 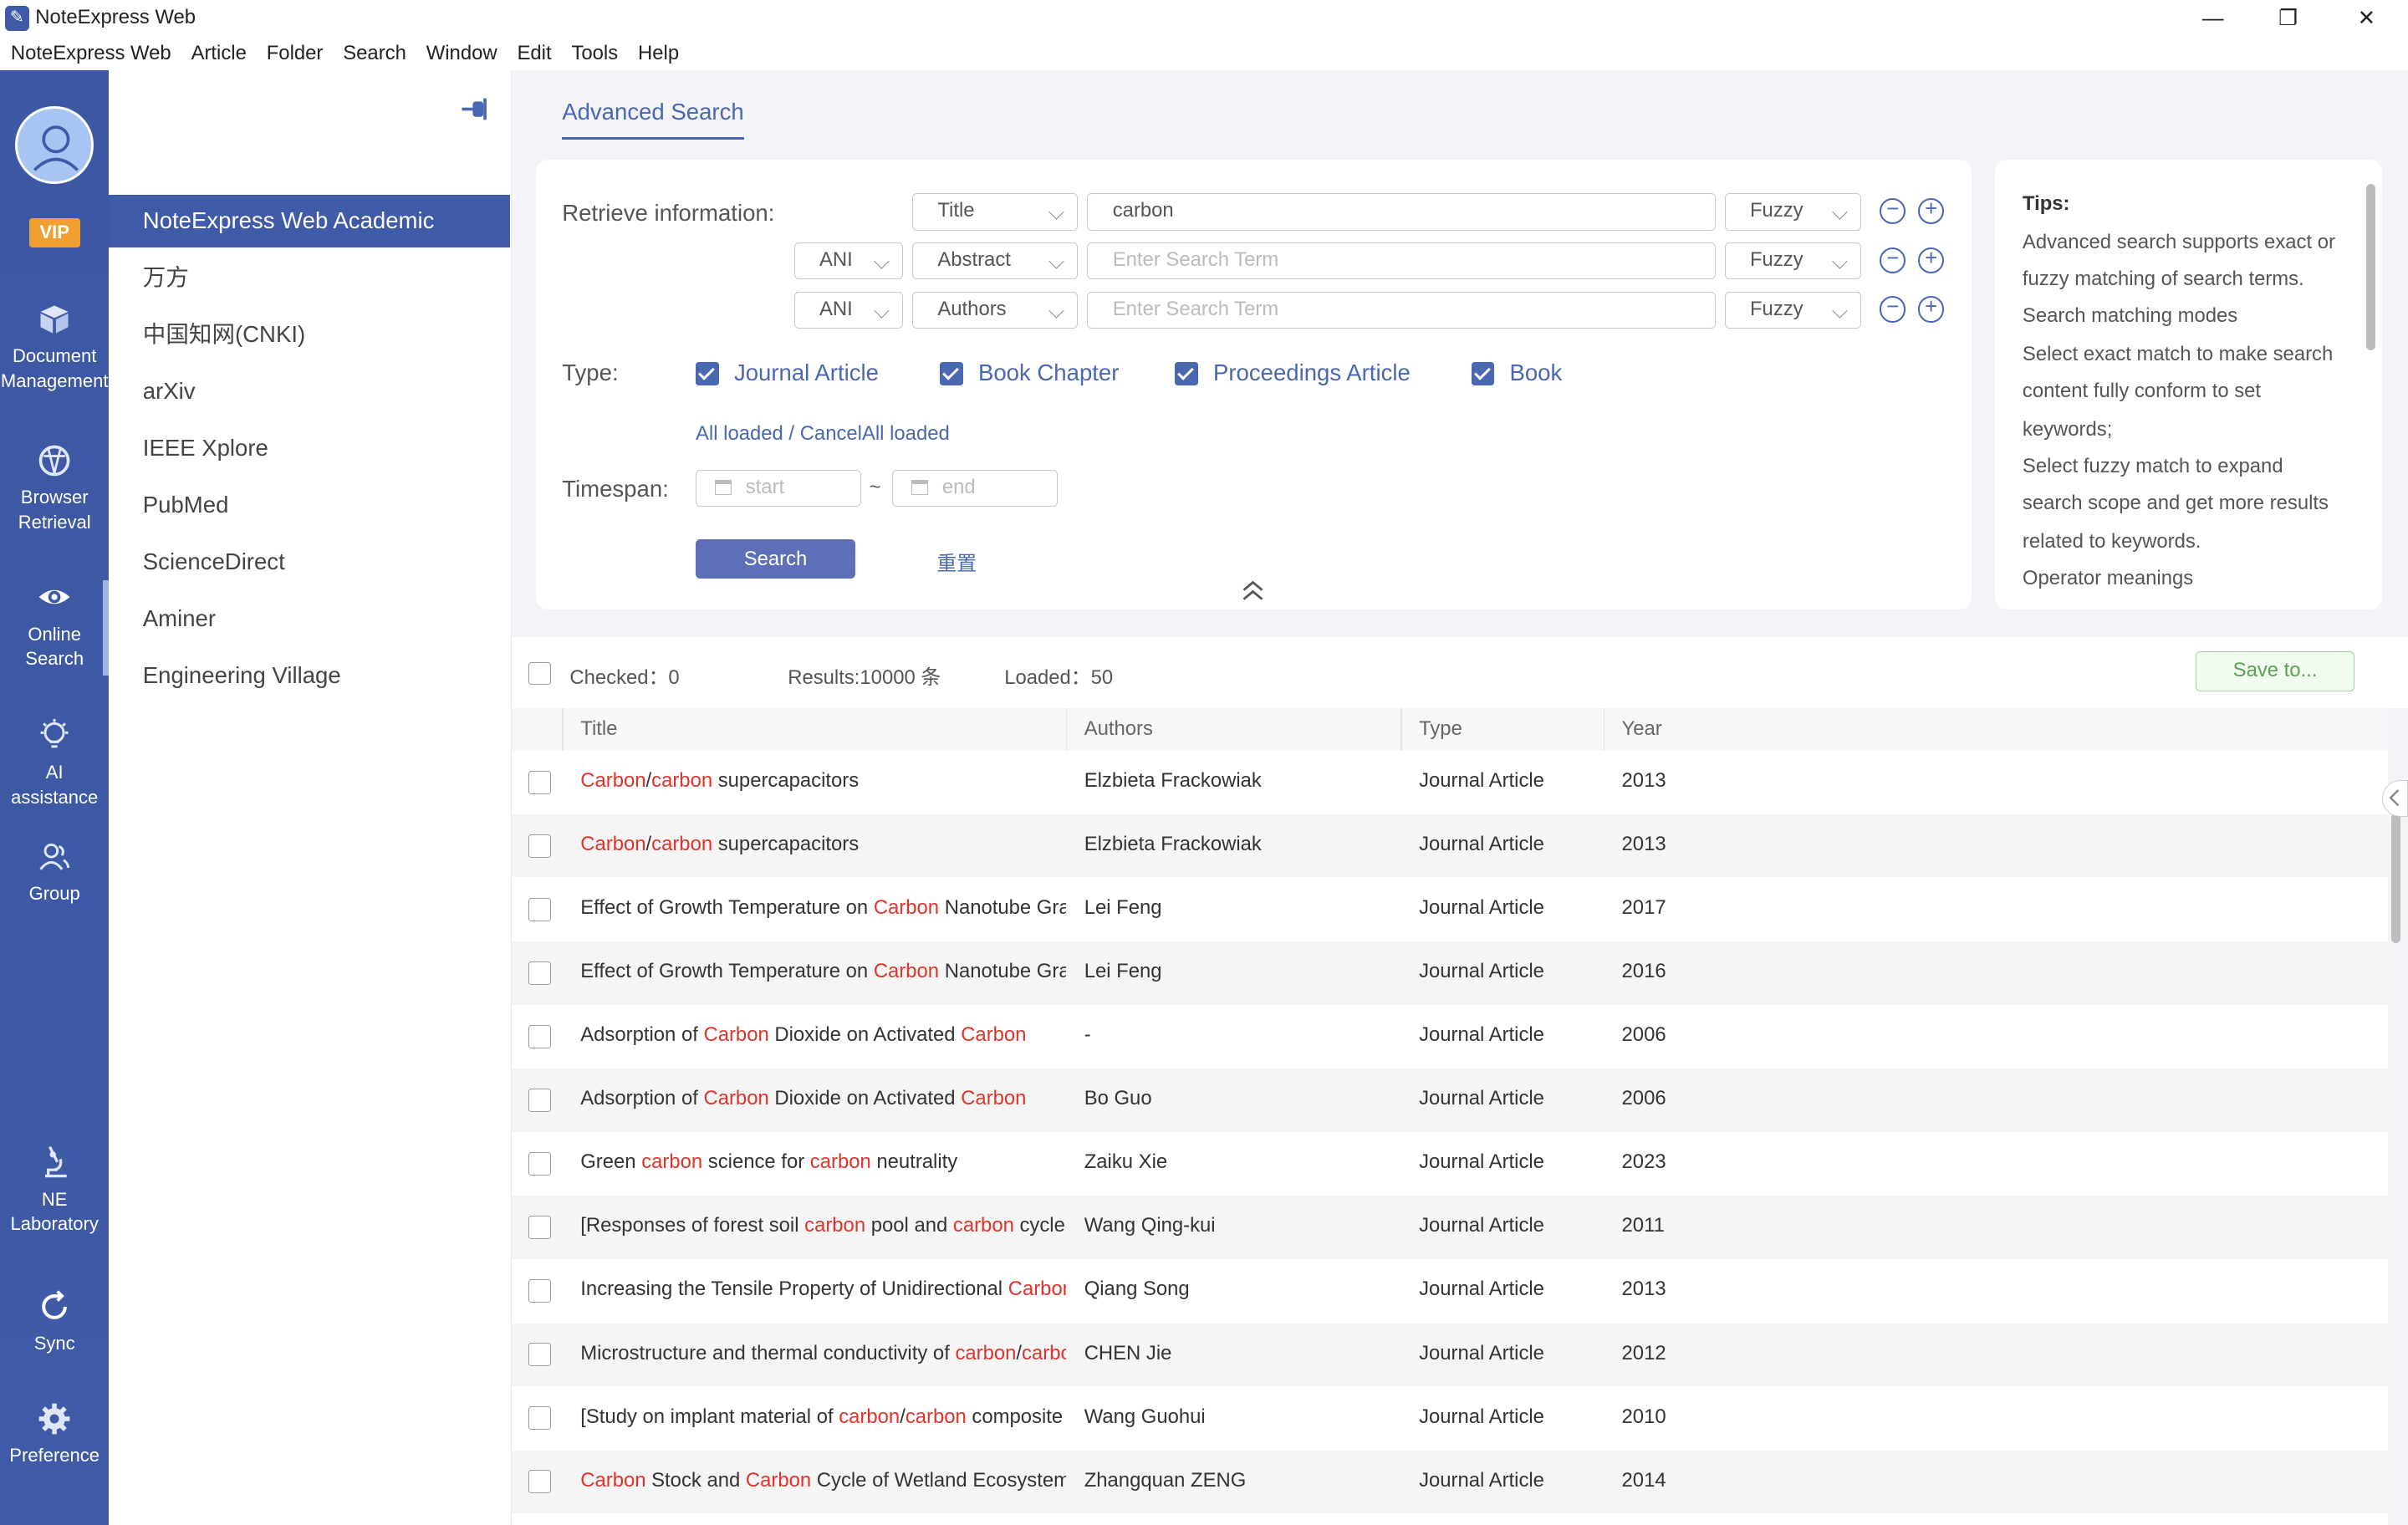 What do you see at coordinates (2289, 18) in the screenshot?
I see `maximize-button: ❐` at bounding box center [2289, 18].